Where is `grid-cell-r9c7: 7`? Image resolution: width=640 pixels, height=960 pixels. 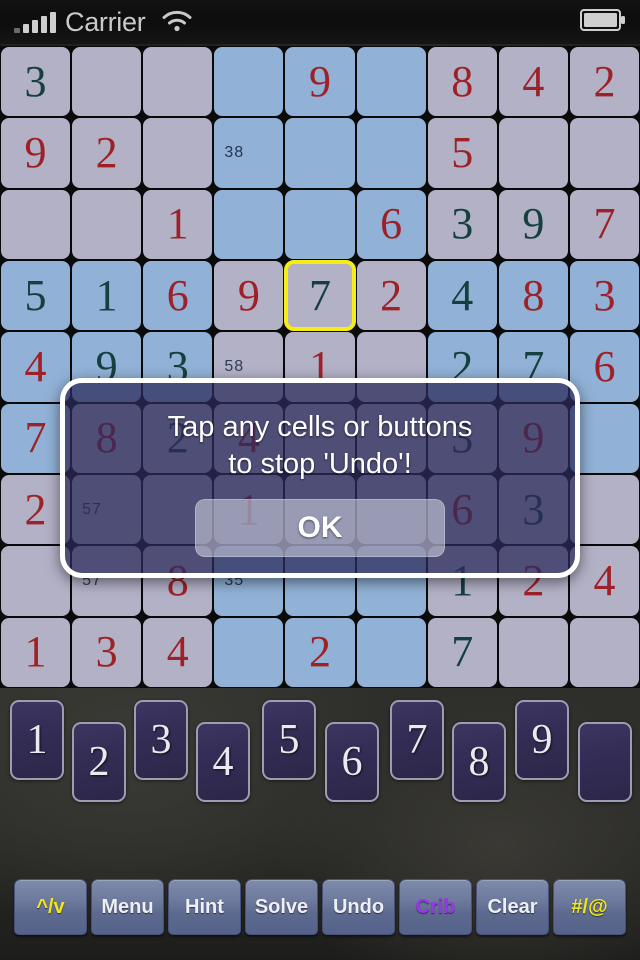
grid-cell-r9c7: 7 is located at coordinates (462, 652).